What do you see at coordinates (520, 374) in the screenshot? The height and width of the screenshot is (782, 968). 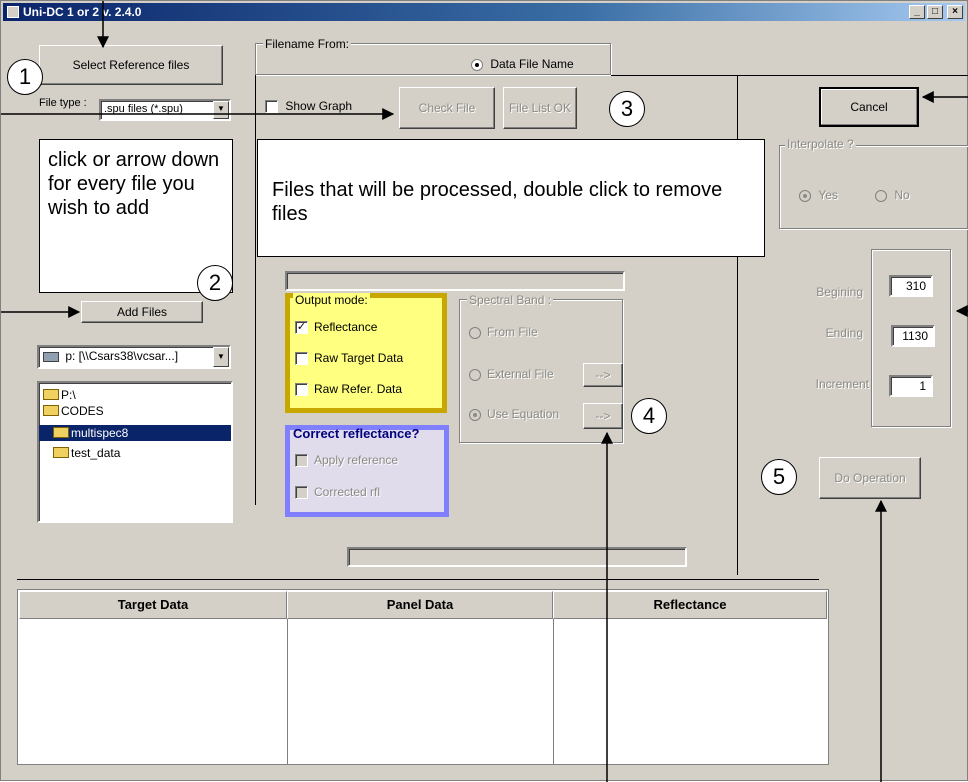 I see `external-file-label: External File` at bounding box center [520, 374].